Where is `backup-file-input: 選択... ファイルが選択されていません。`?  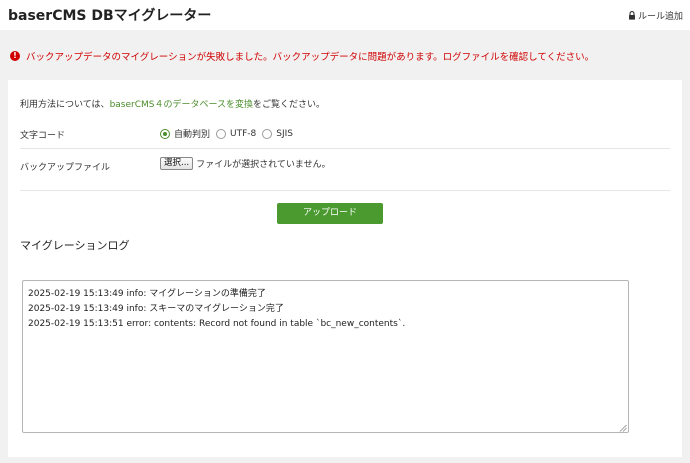
backup-file-input: 選択... ファイルが選択されていません。 is located at coordinates (245, 163).